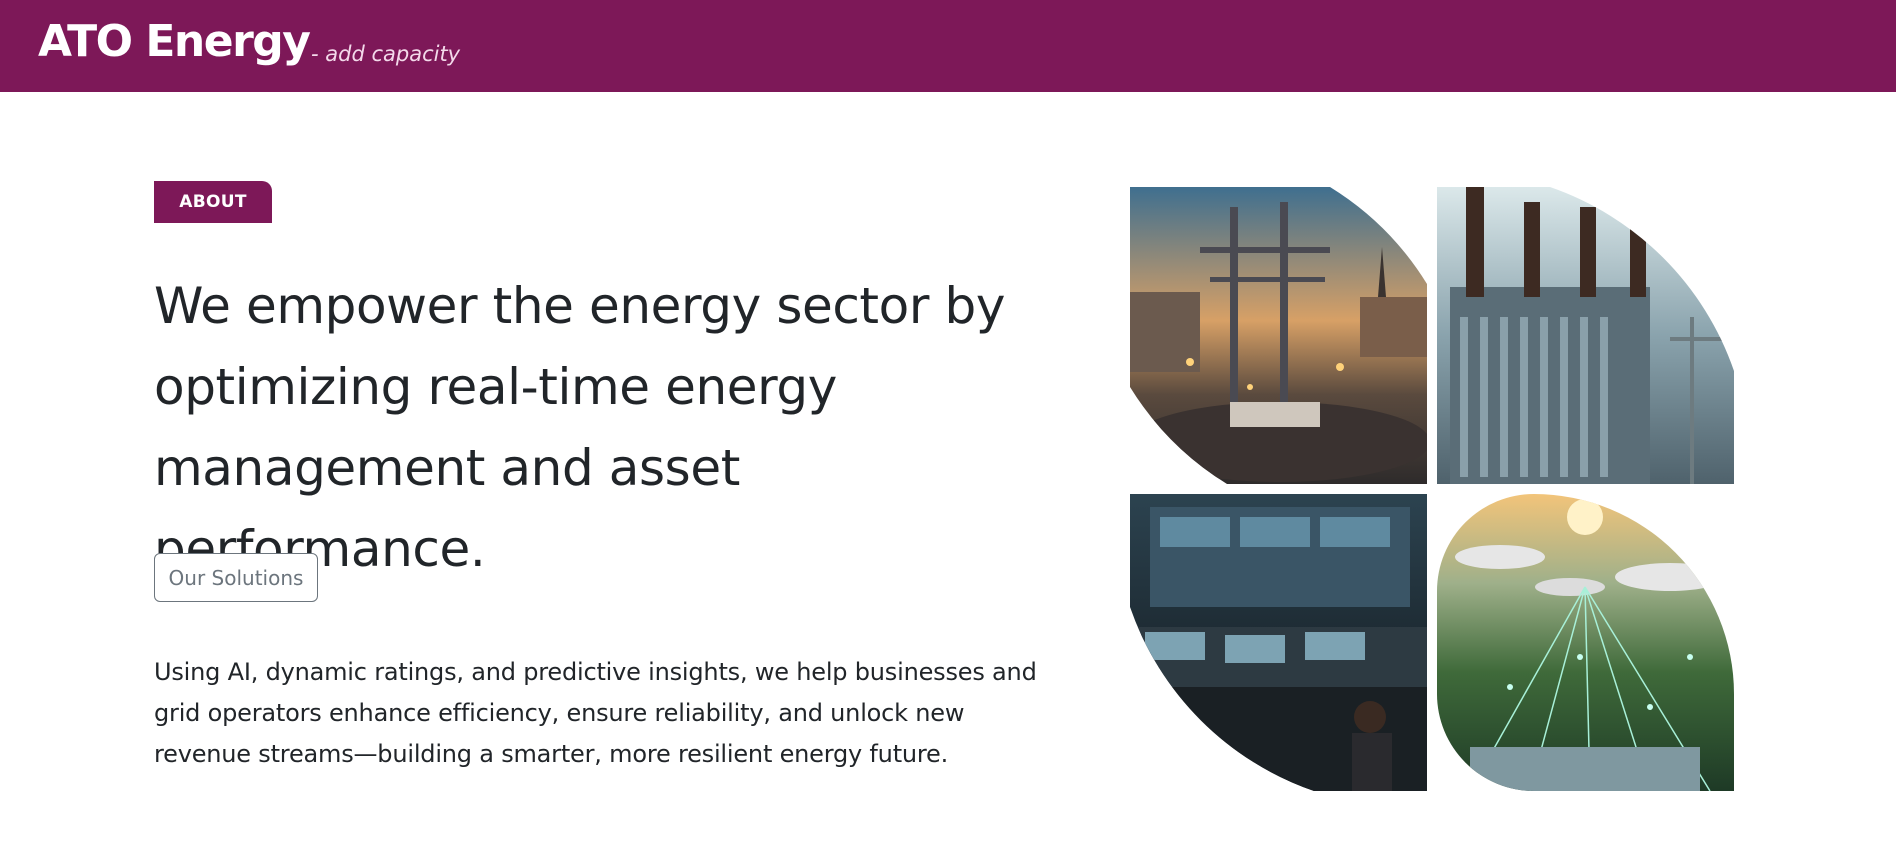  Describe the element at coordinates (948, 46) in the screenshot. I see `site-header: ATO Energy - add capacity` at that location.